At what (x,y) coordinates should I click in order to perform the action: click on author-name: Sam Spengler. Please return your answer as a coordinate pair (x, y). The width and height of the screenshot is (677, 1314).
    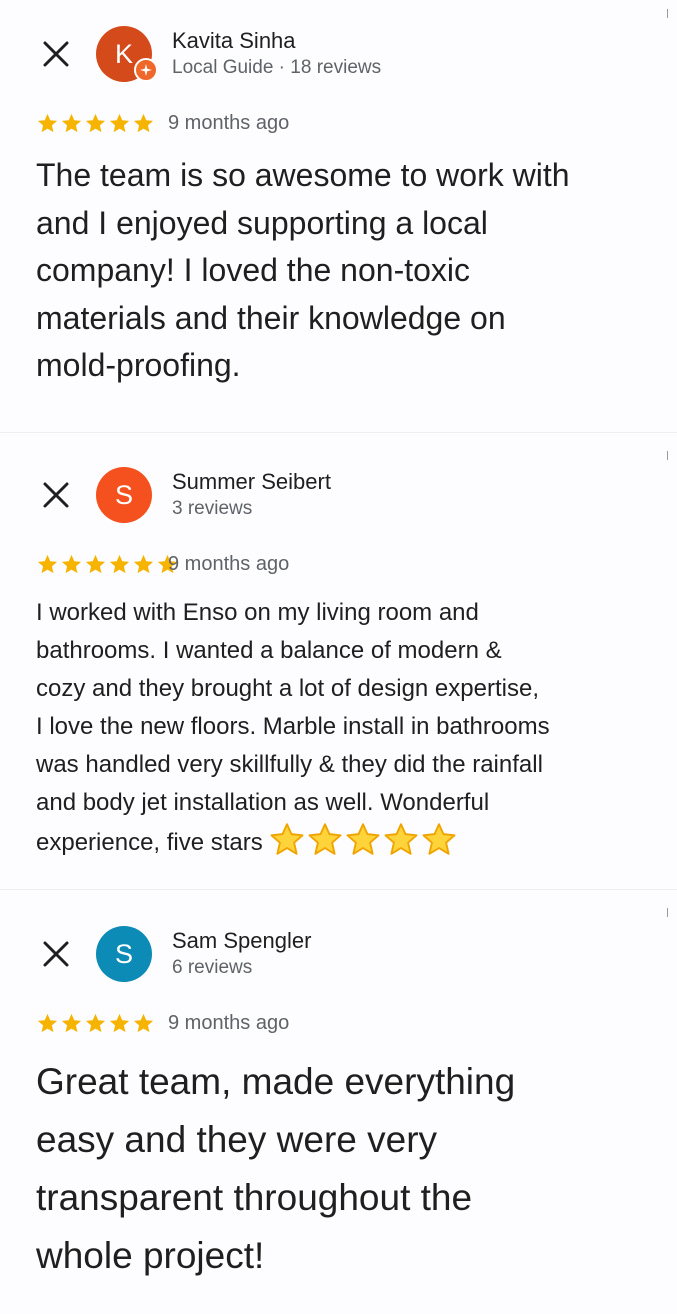
    Looking at the image, I should click on (241, 941).